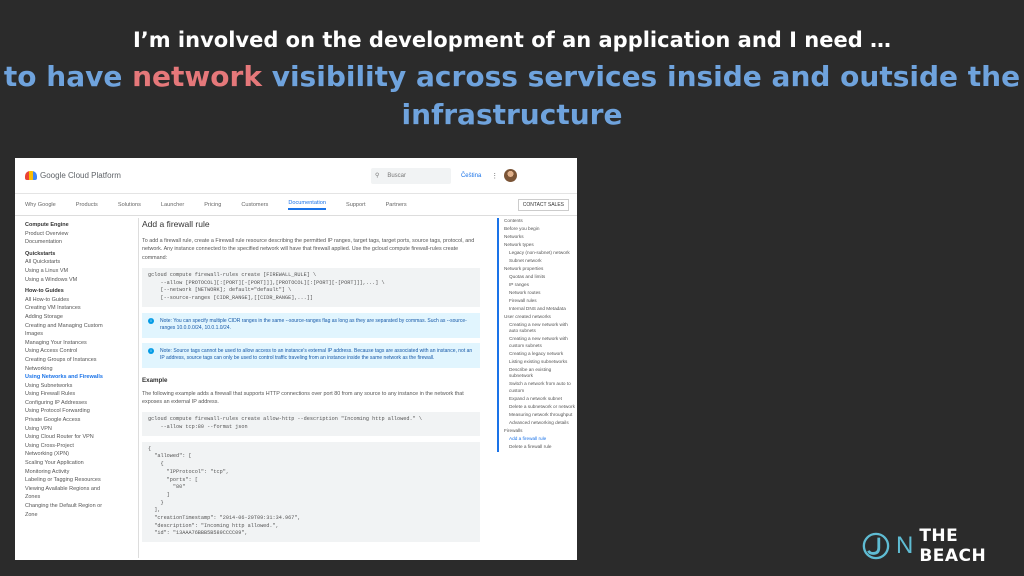  What do you see at coordinates (377, 176) in the screenshot?
I see `search-icon: ⚲` at bounding box center [377, 176].